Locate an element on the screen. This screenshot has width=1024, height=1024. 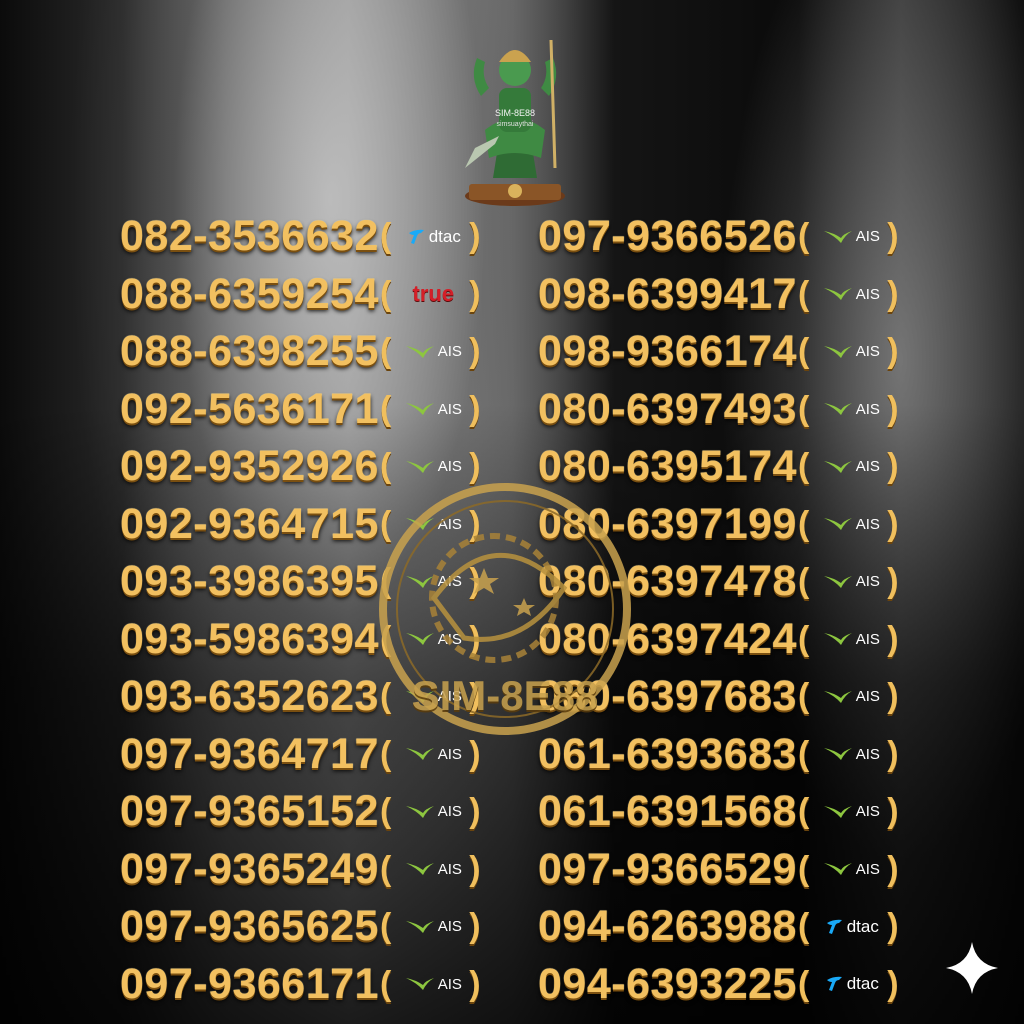
number-row: 094-6393225(dtac) is located at coordinates (719, 985).